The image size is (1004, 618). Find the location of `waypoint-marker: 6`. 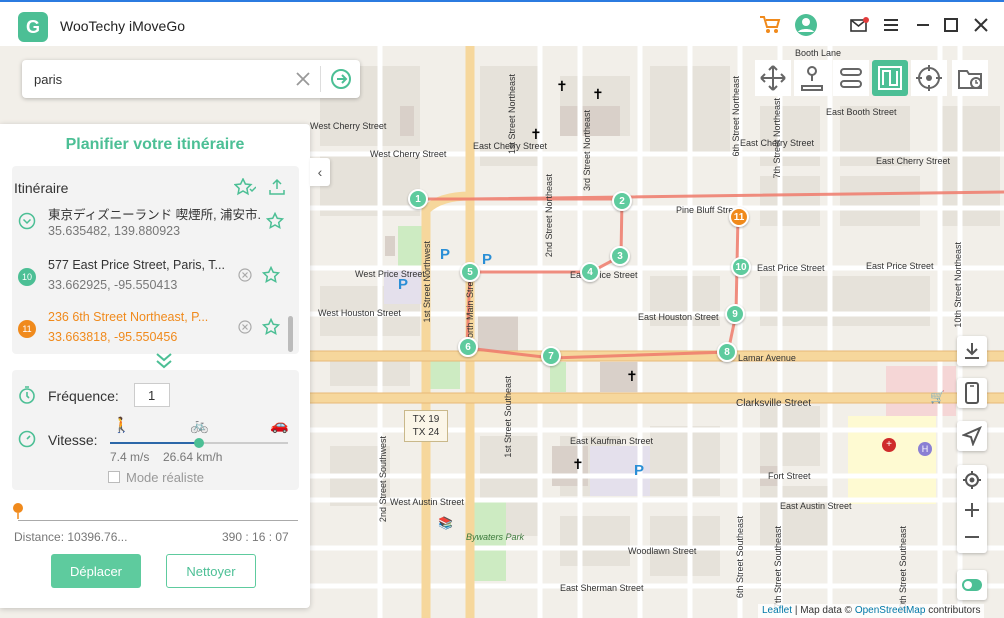

waypoint-marker: 6 is located at coordinates (468, 347).